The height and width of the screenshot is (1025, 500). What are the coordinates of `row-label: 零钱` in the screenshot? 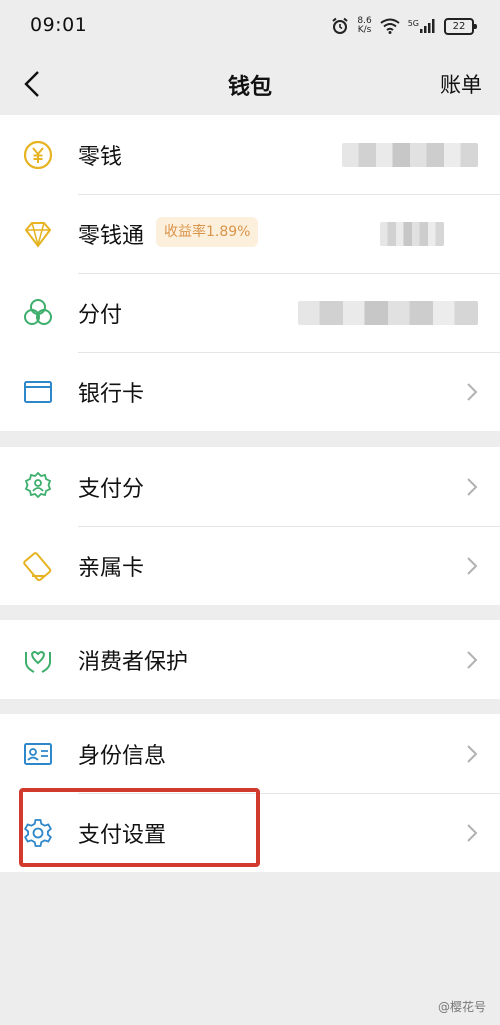 It's located at (100, 157).